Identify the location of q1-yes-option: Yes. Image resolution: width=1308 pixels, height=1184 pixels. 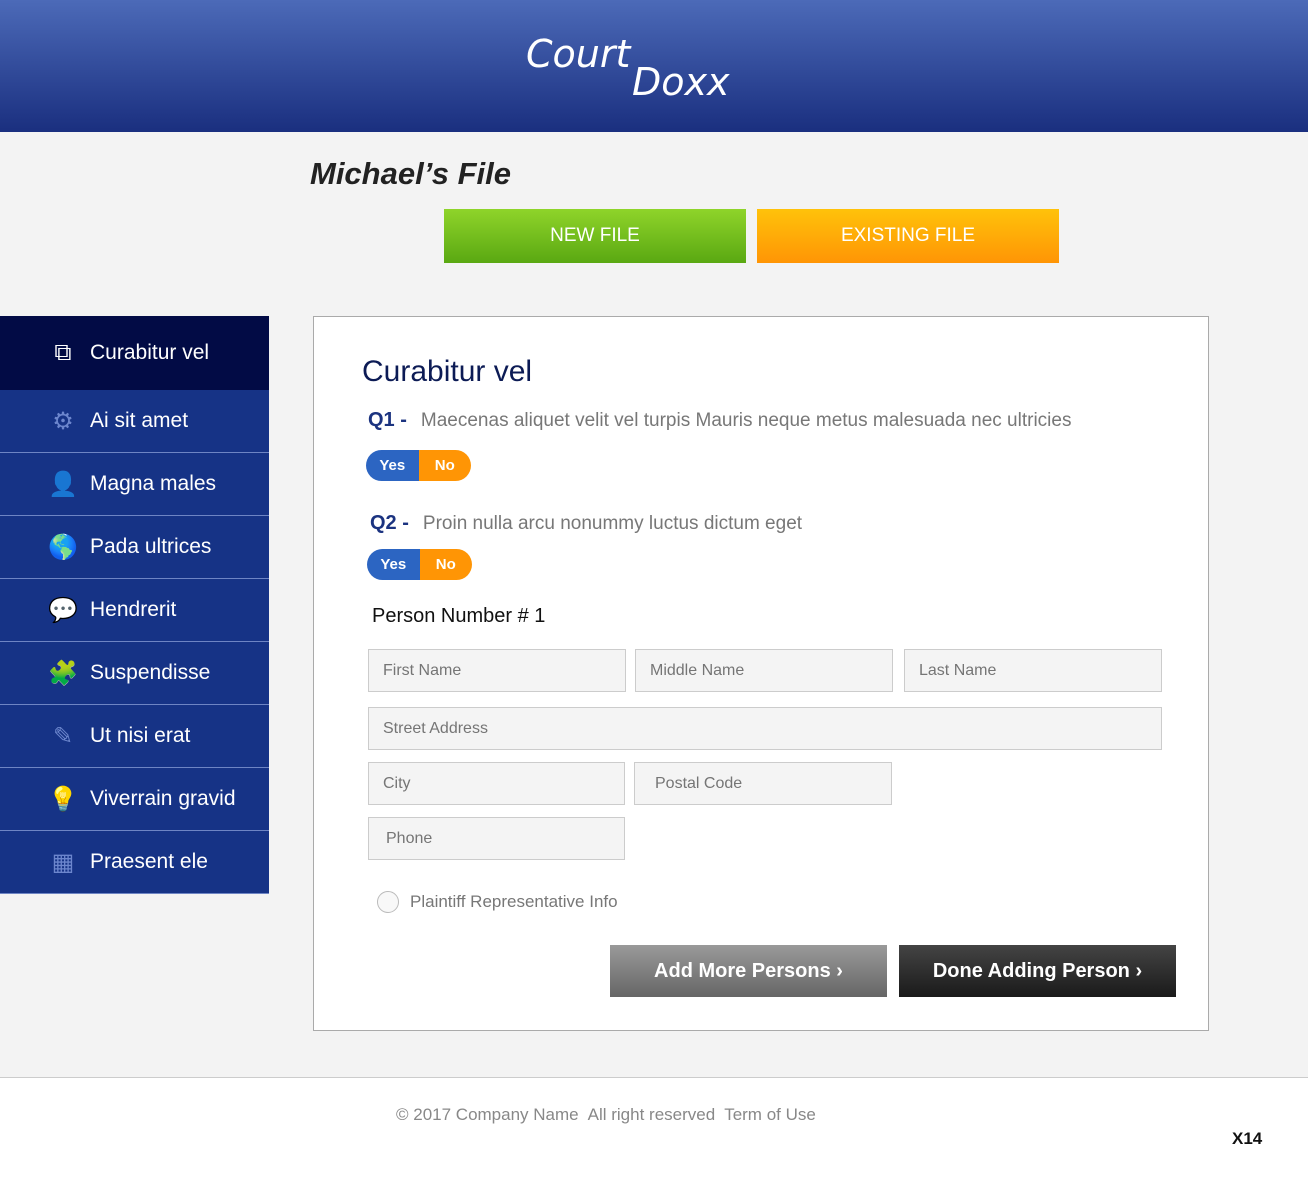
(392, 465).